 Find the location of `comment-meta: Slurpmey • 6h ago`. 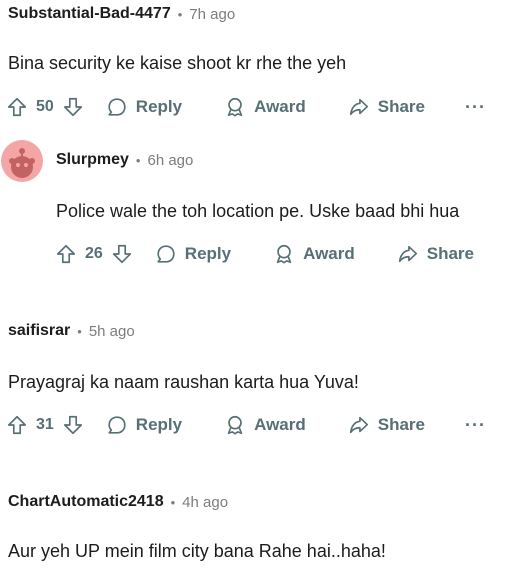

comment-meta: Slurpmey • 6h ago is located at coordinates (124, 160).